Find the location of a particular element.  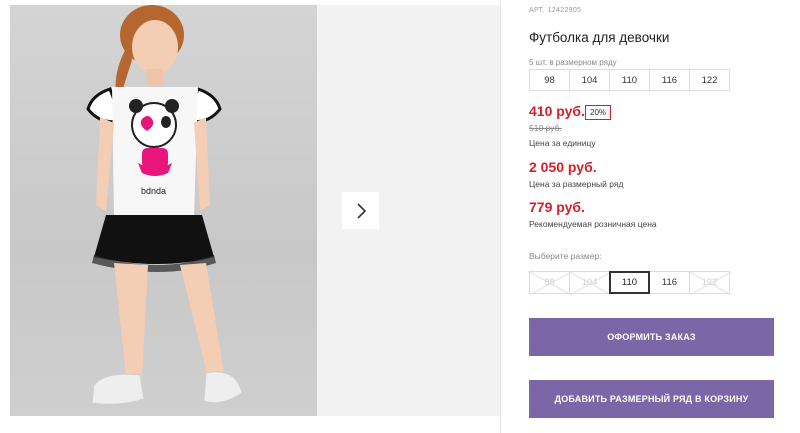

pack-size: 116 is located at coordinates (669, 80).